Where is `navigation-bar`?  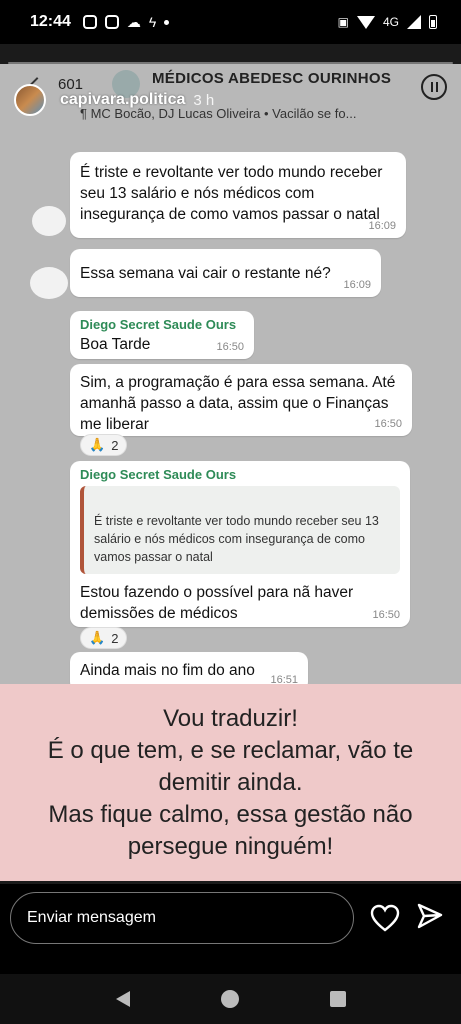
navigation-bar is located at coordinates (230, 999).